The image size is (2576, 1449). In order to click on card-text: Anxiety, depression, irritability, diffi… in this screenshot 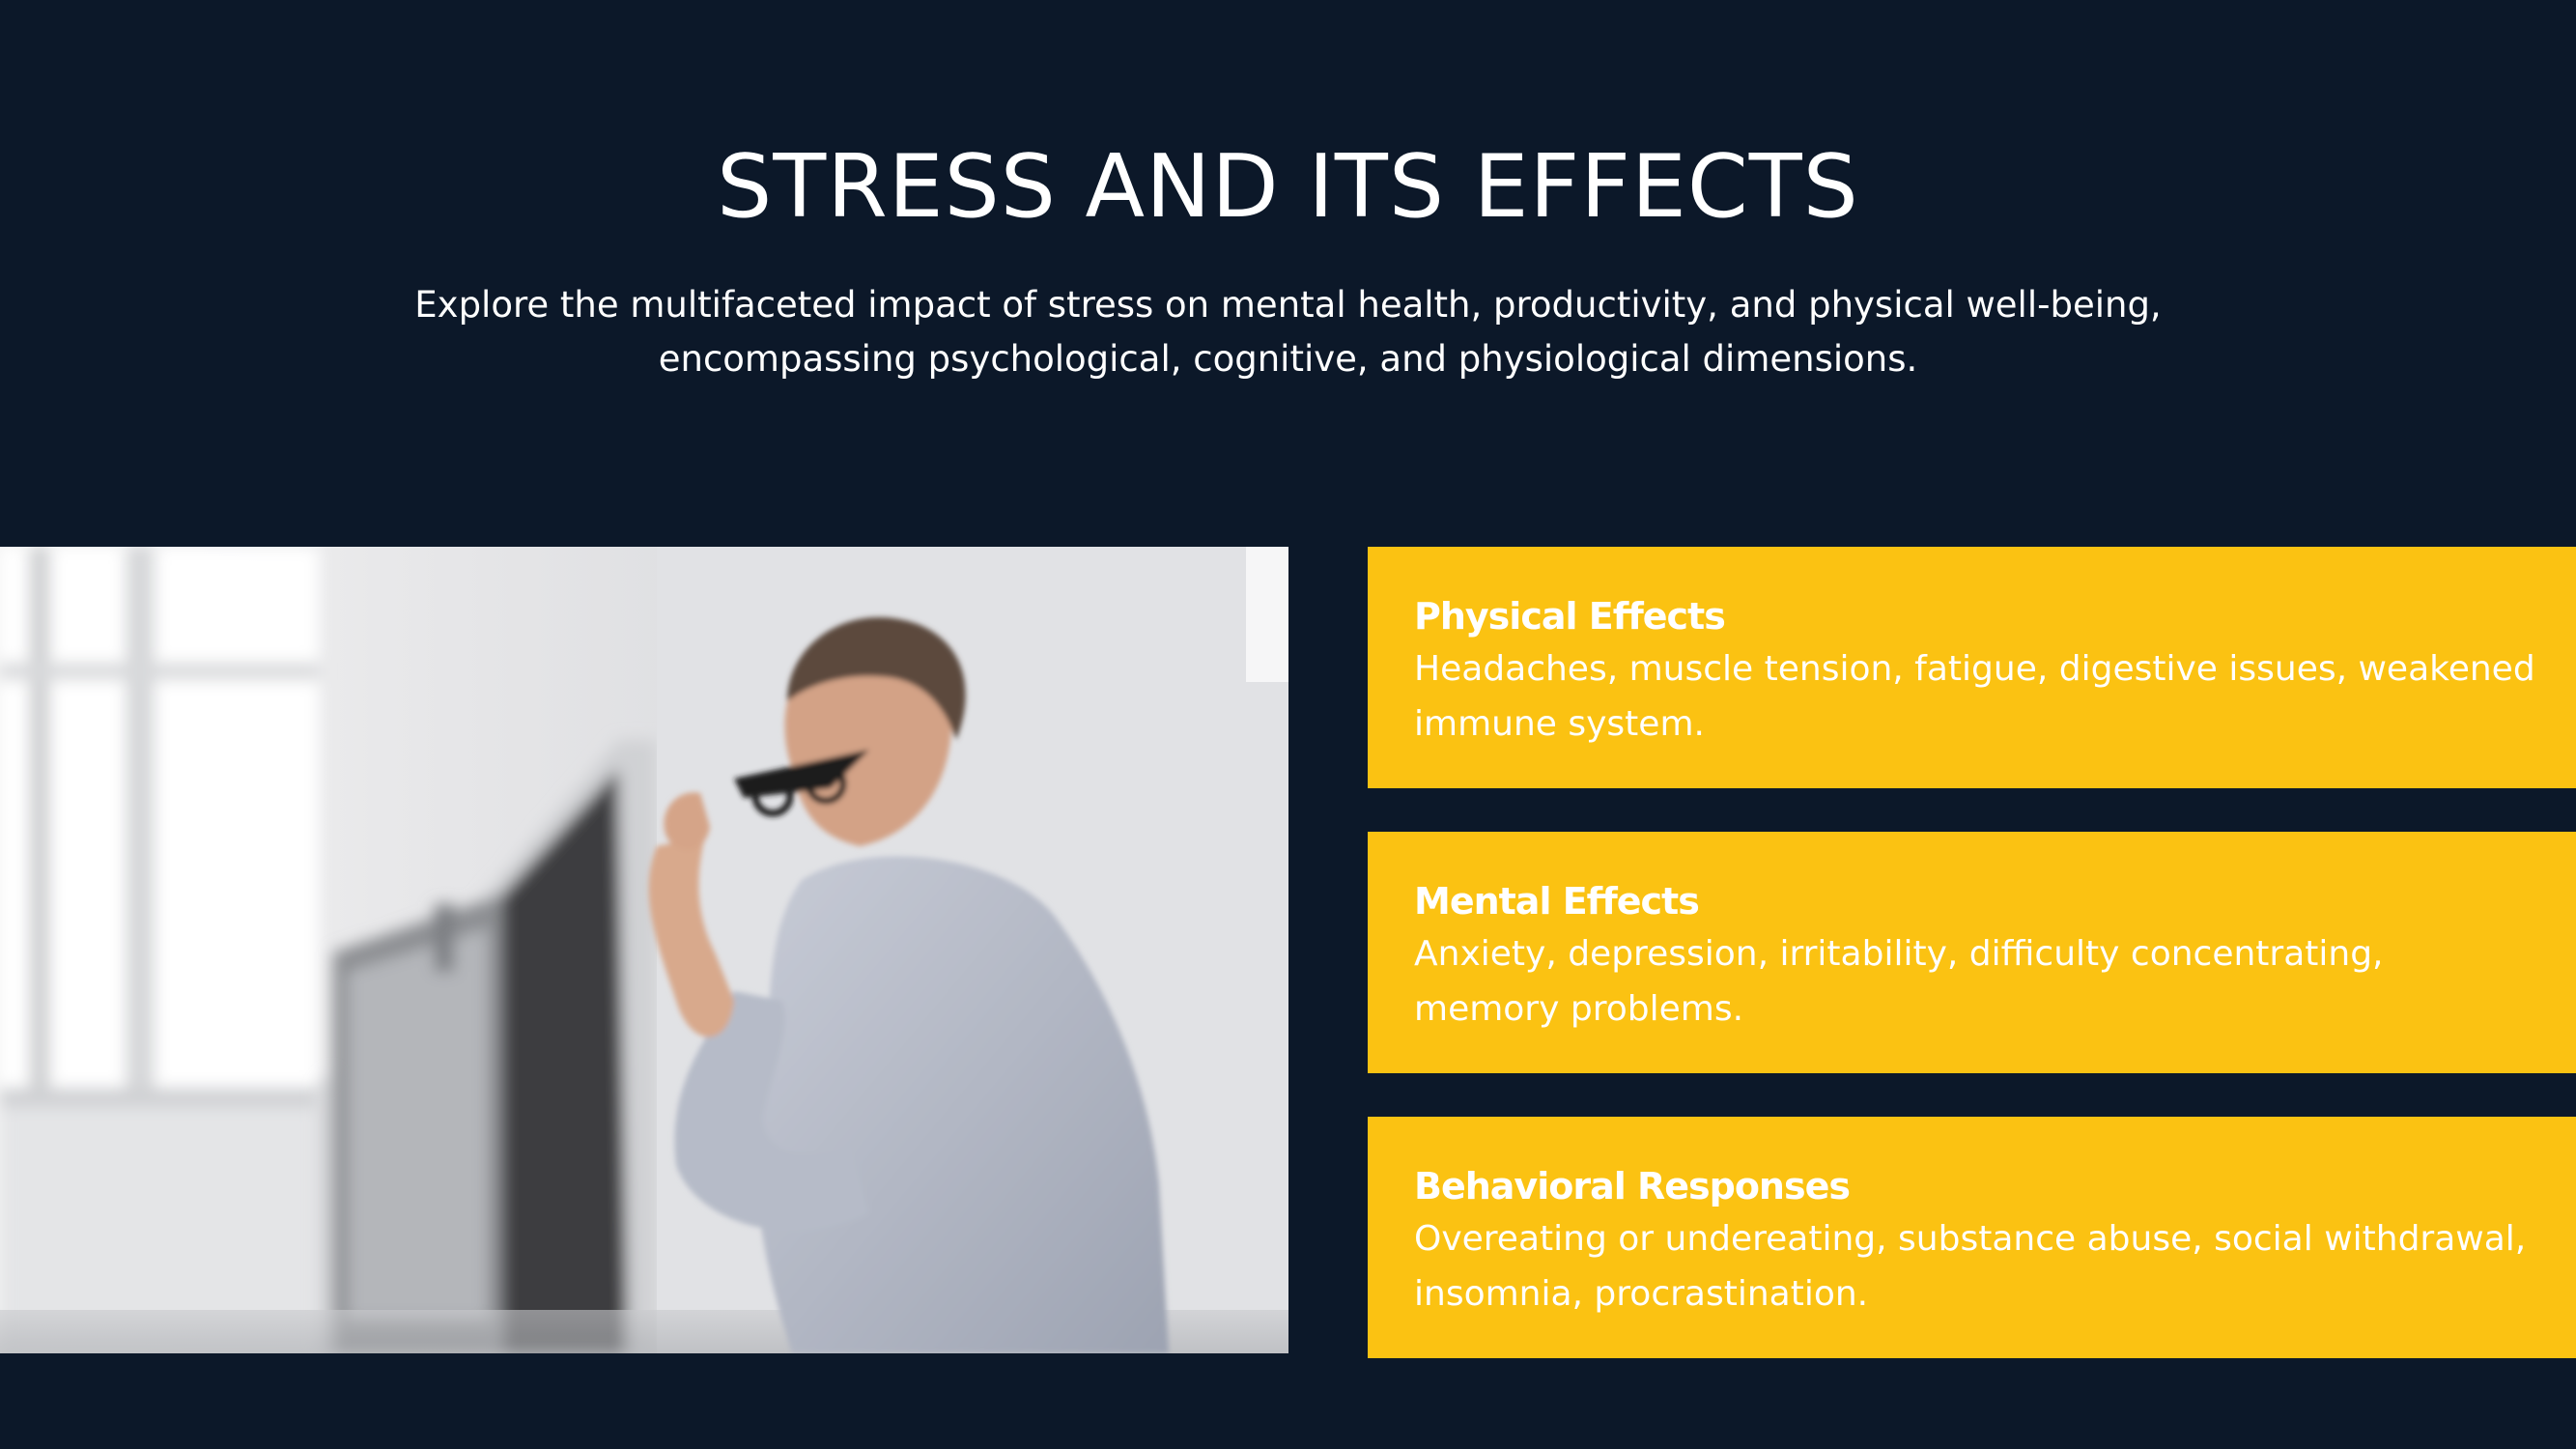, I will do `click(1899, 981)`.